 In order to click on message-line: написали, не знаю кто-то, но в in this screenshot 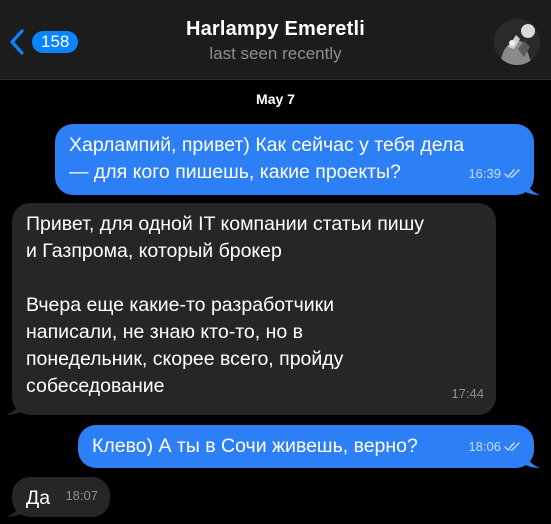, I will do `click(164, 332)`.